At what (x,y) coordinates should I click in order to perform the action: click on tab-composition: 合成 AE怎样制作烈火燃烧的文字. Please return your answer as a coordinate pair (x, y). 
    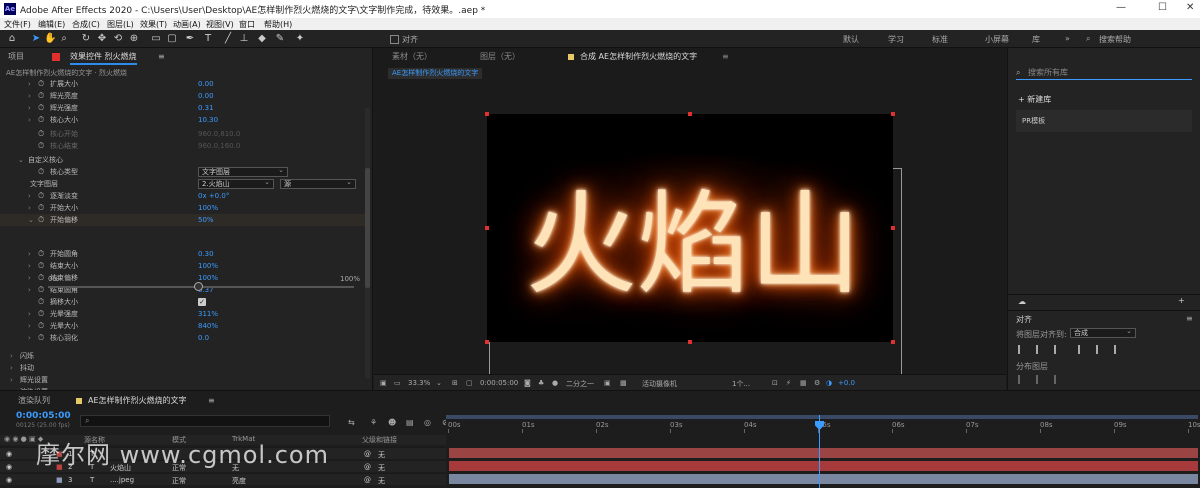
    Looking at the image, I should click on (638, 57).